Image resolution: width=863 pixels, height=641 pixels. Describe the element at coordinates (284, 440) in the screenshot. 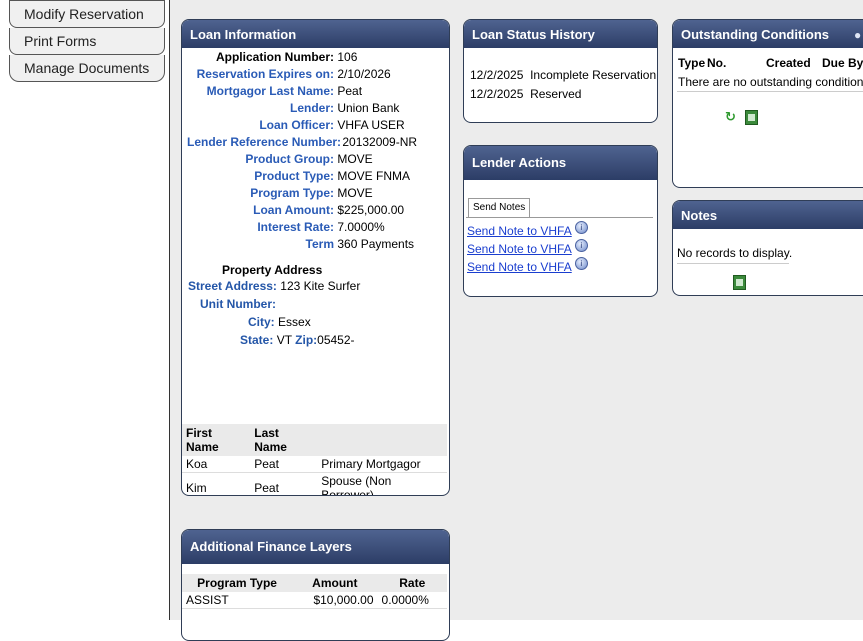

I see `last-name-header: Last Name` at that location.